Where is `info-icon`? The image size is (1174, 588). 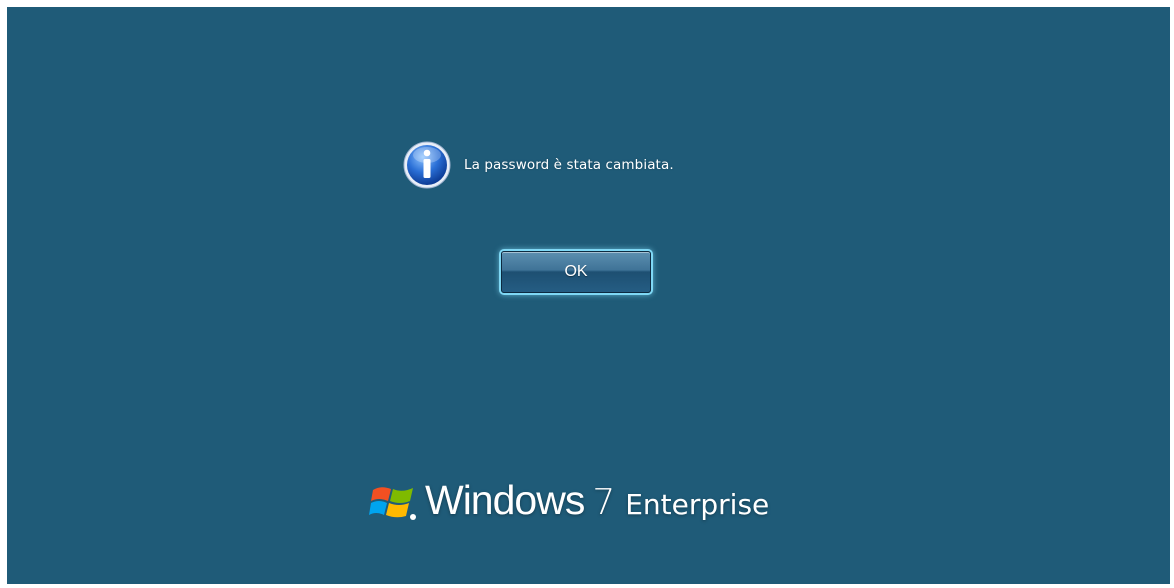 info-icon is located at coordinates (427, 165).